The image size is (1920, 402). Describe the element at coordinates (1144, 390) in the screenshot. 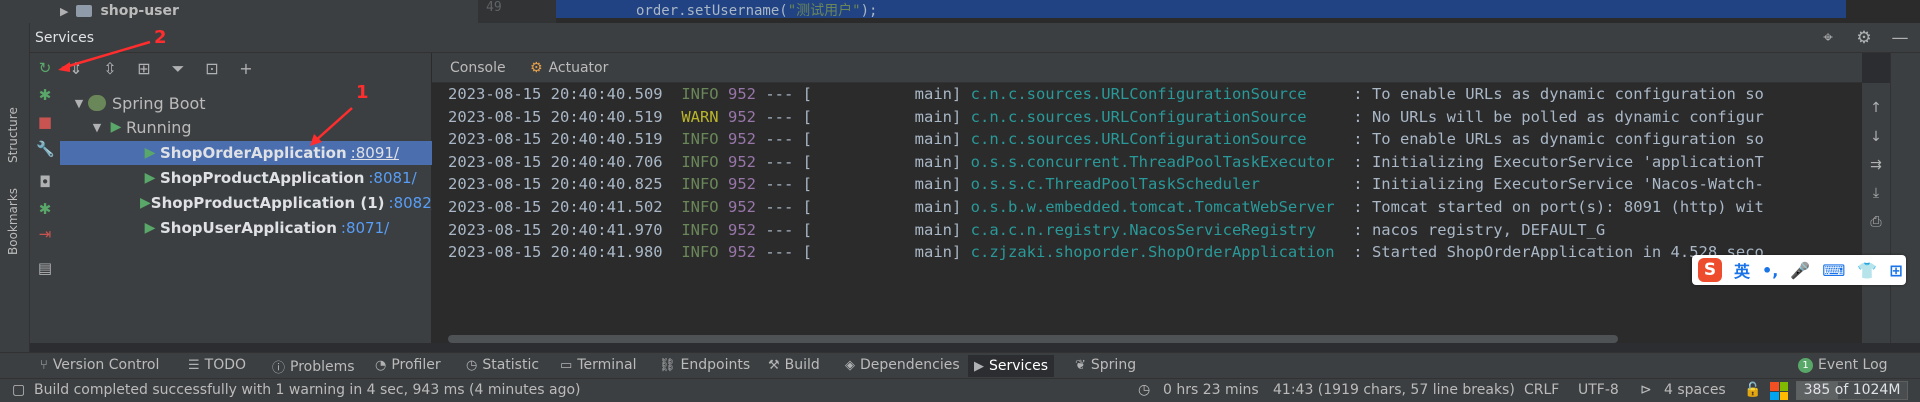

I see `timer-icon: ◷` at that location.